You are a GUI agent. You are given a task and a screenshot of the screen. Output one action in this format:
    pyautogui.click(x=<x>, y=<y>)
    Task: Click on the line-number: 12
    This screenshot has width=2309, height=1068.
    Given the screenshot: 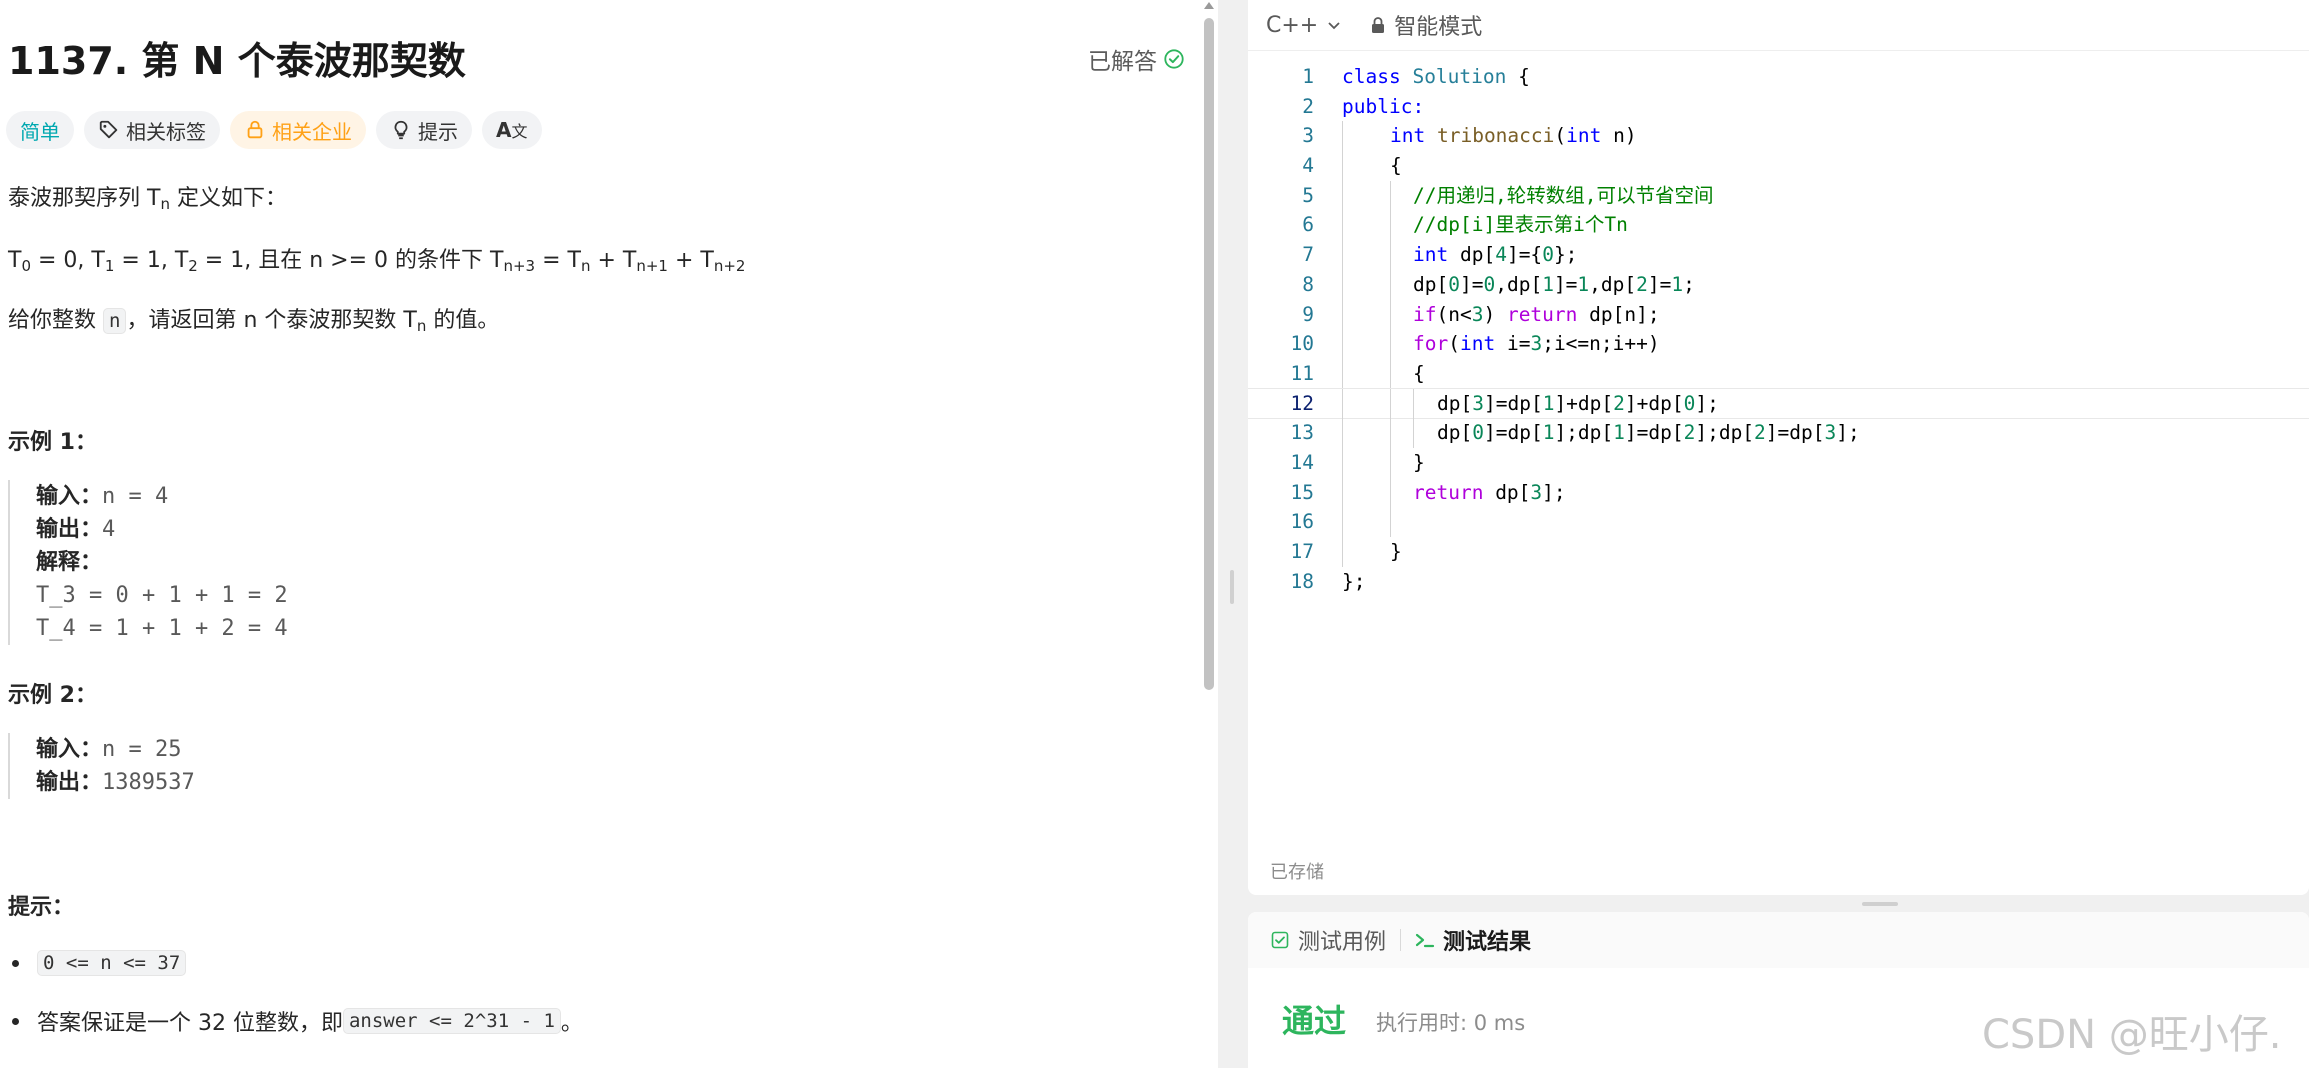 What is the action you would take?
    pyautogui.click(x=1302, y=403)
    